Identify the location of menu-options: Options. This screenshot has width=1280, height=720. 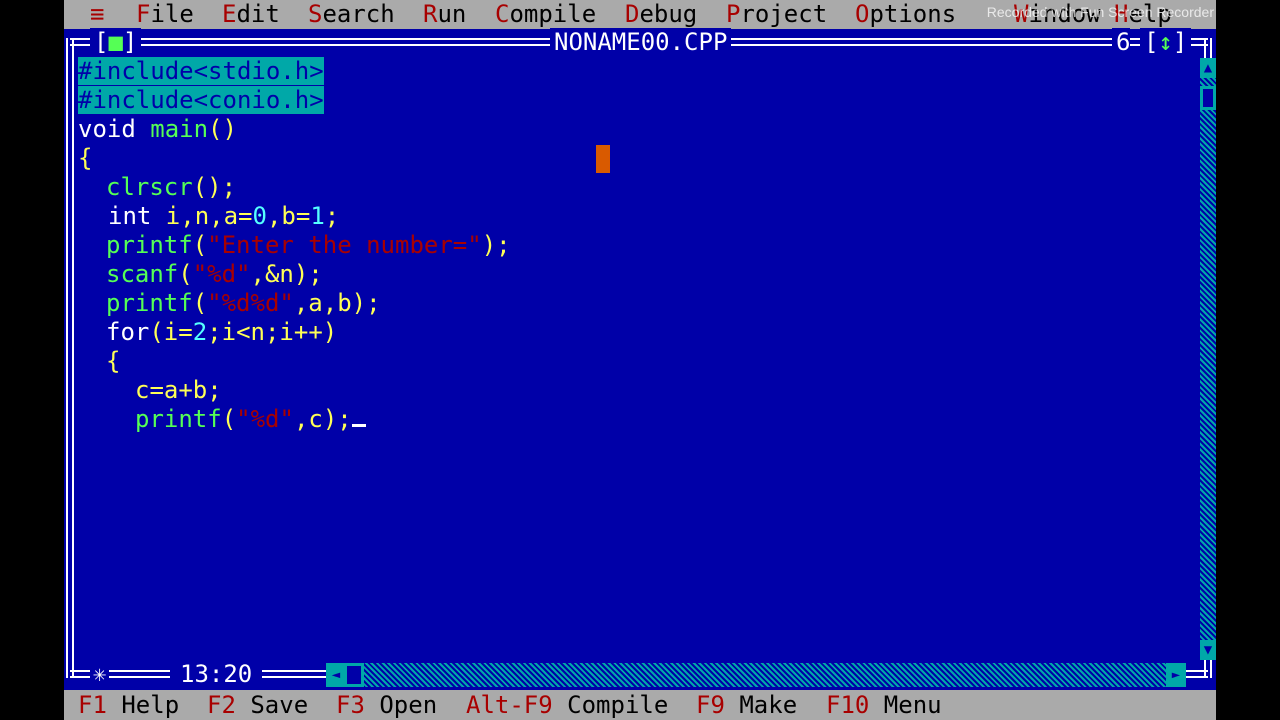
(905, 14).